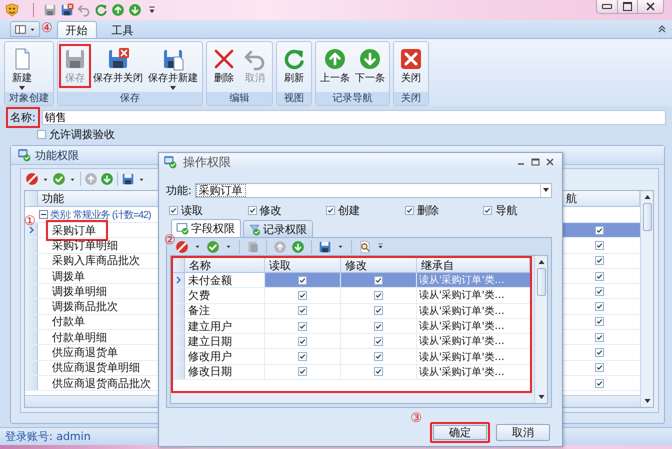  I want to click on table-cell-text: 采购订单明细, so click(85, 246).